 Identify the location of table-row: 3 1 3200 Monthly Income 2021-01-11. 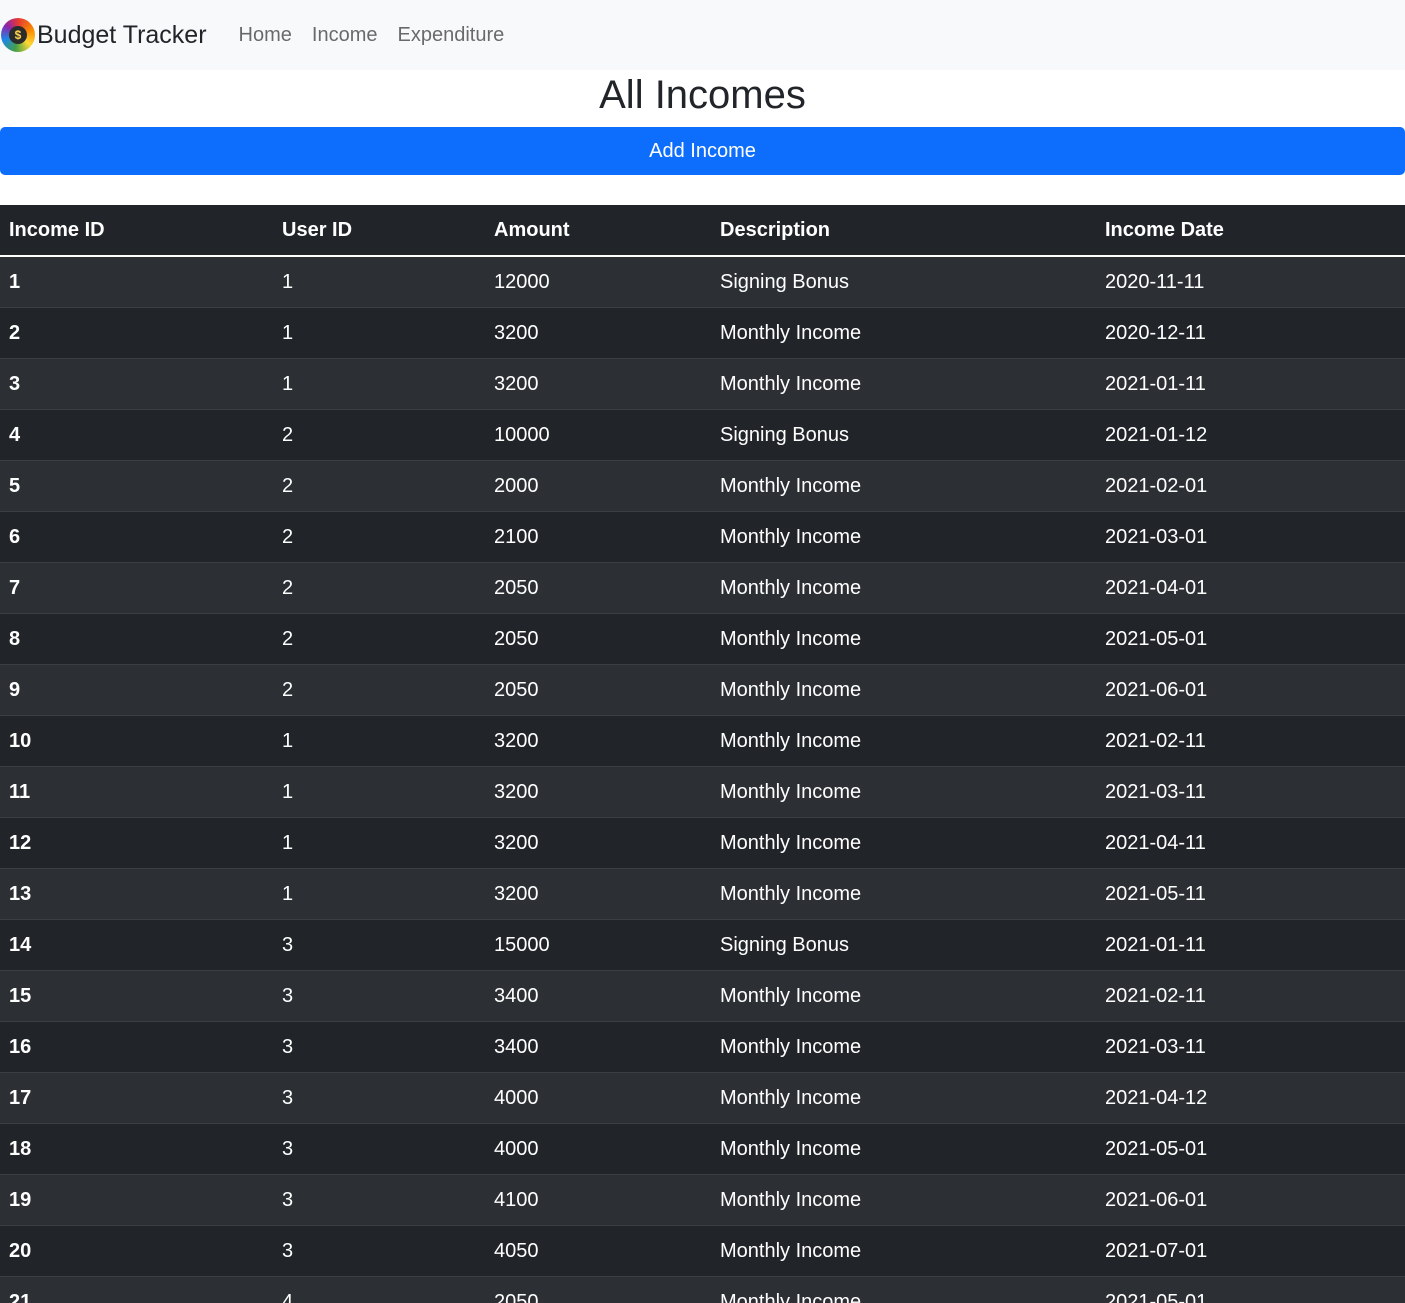
(702, 384).